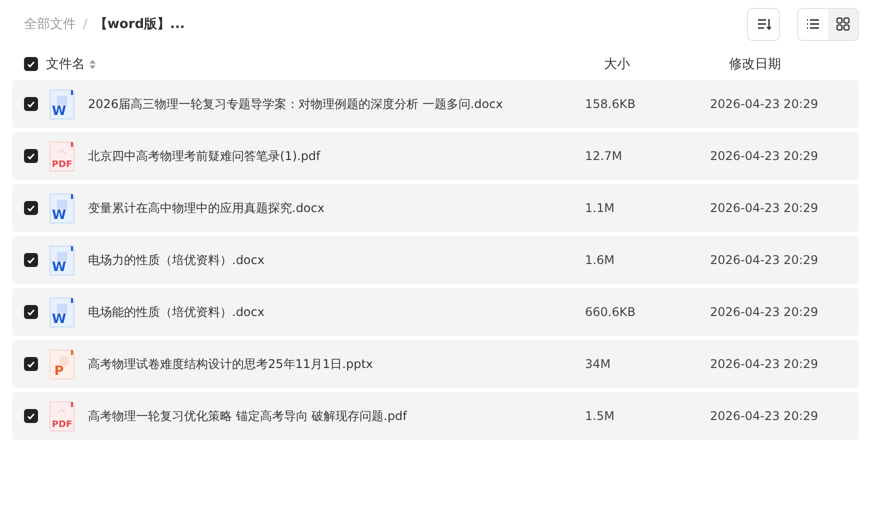 The height and width of the screenshot is (514, 874). I want to click on file-row: P 高考物理试卷难度结构设计的思考25年11月1日.pptx 34M 2026-04-23 20:29, so click(435, 364).